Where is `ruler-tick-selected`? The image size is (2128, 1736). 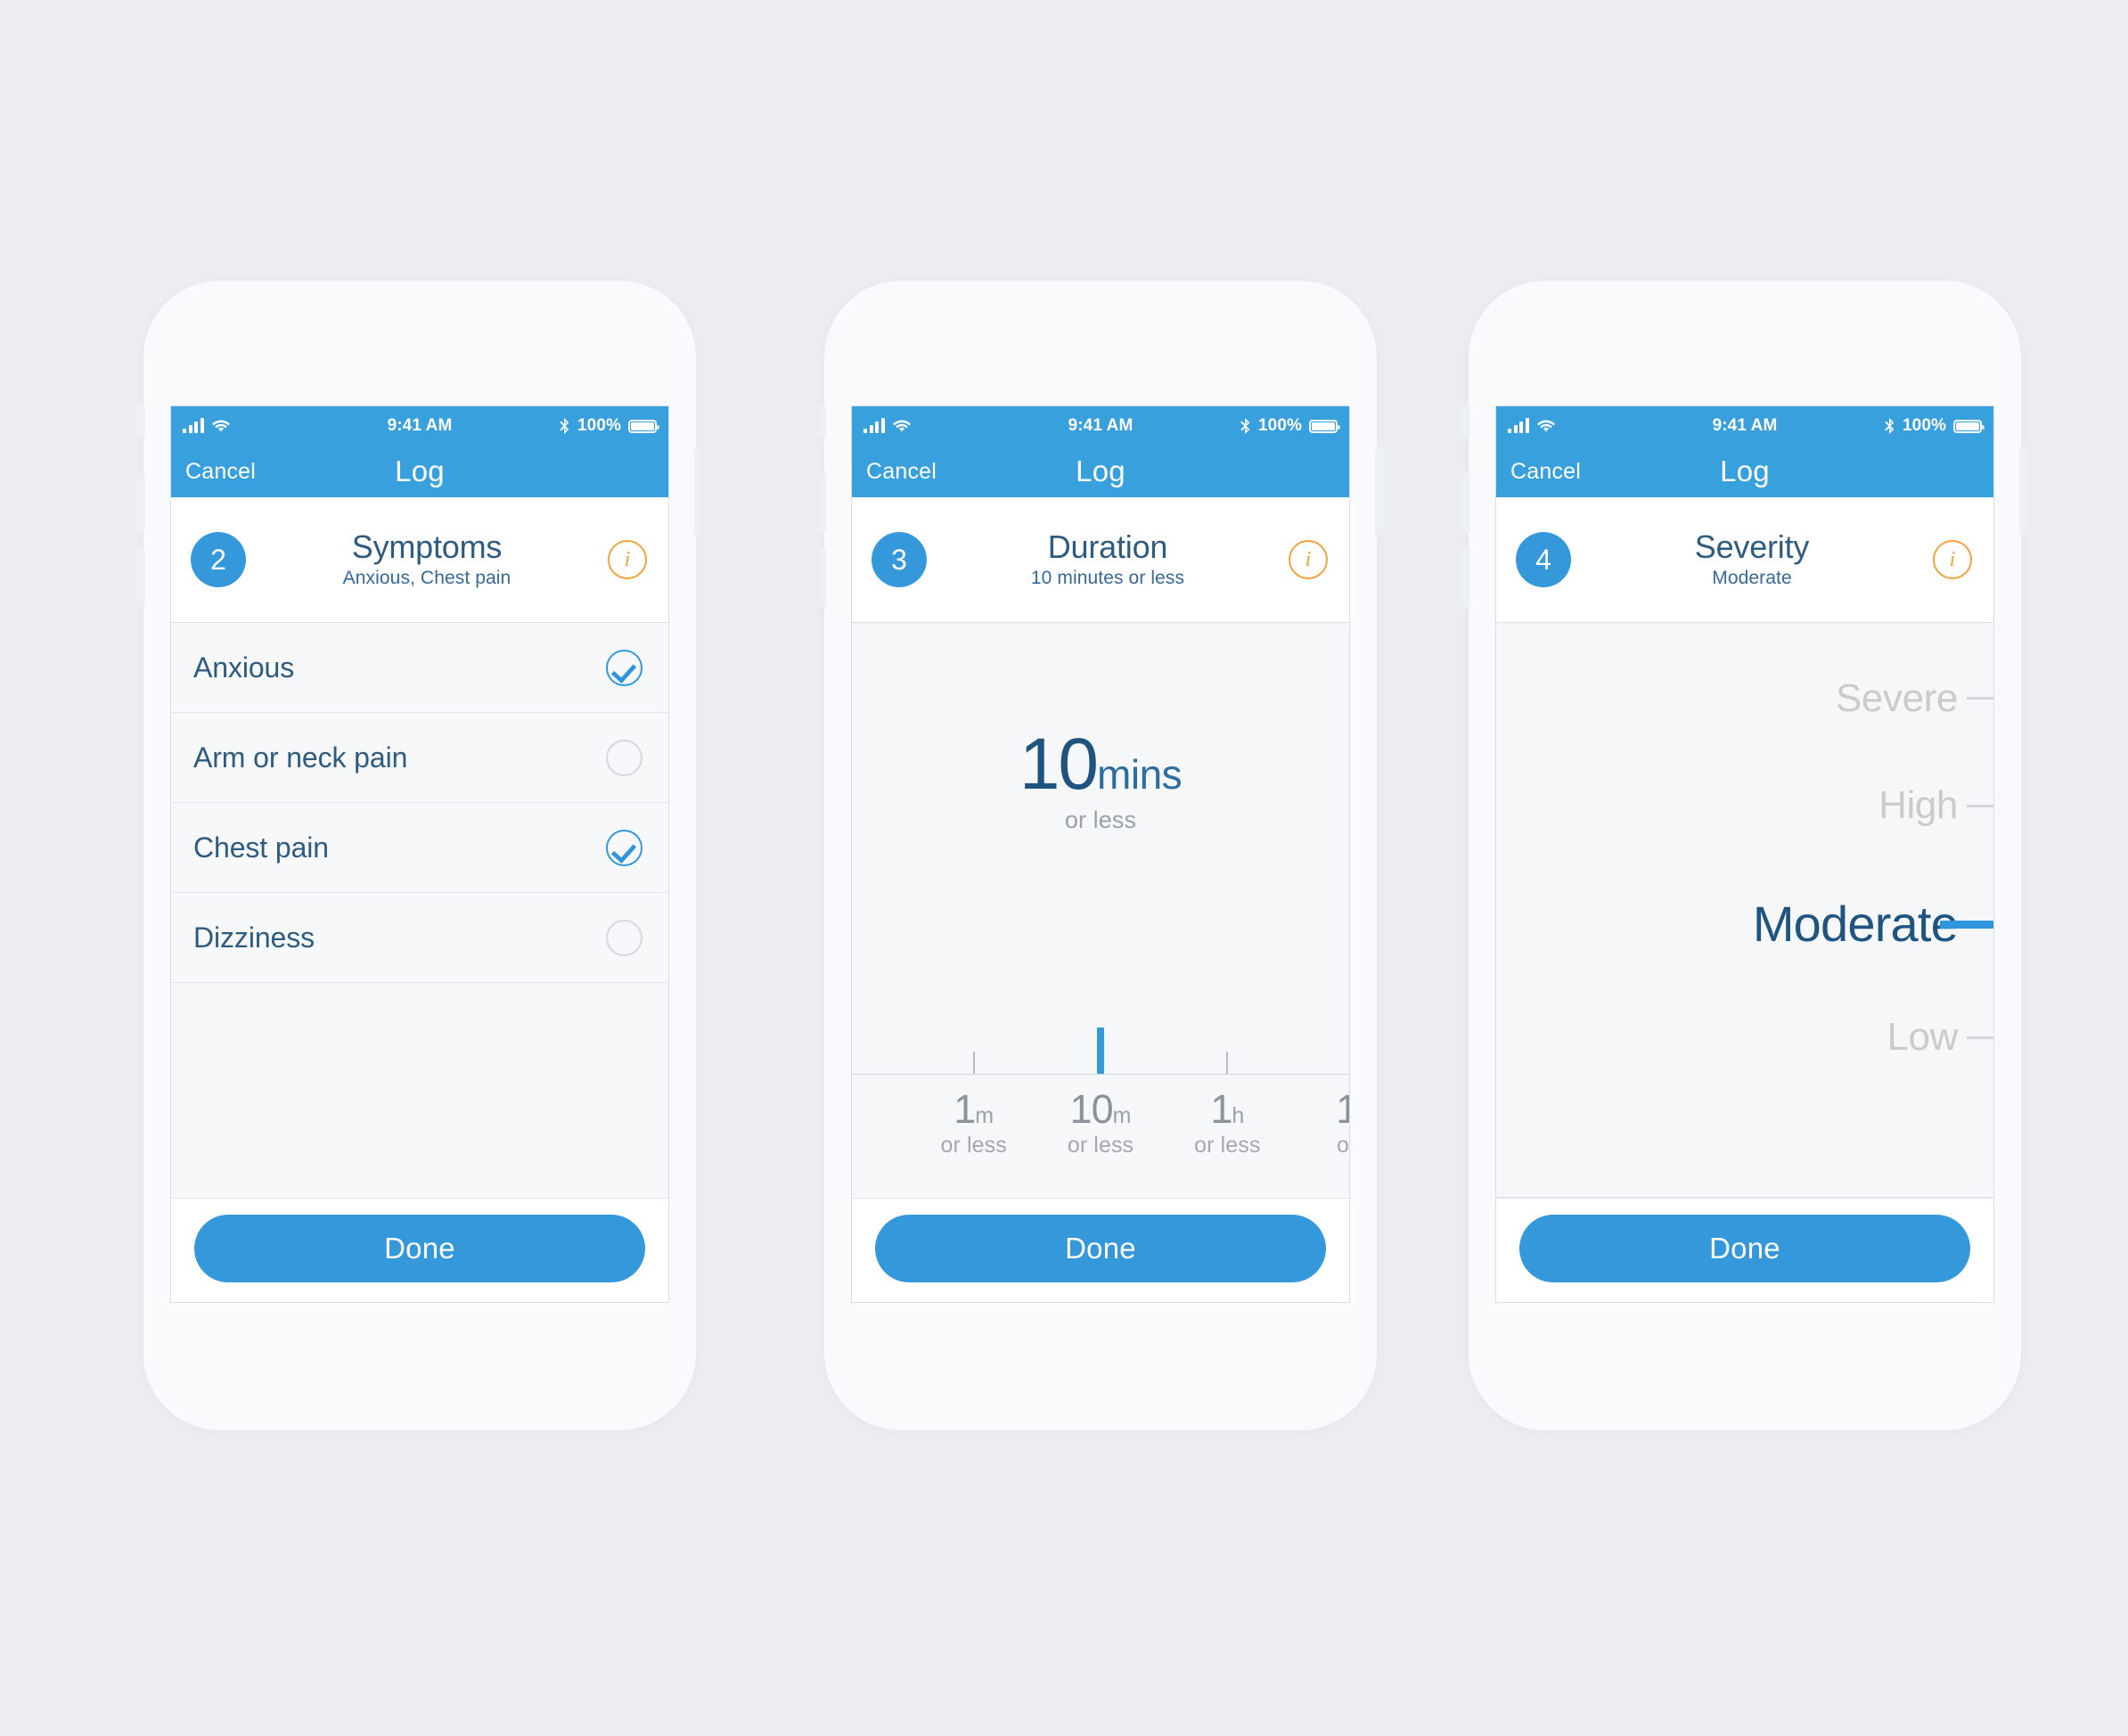 ruler-tick-selected is located at coordinates (1100, 1051).